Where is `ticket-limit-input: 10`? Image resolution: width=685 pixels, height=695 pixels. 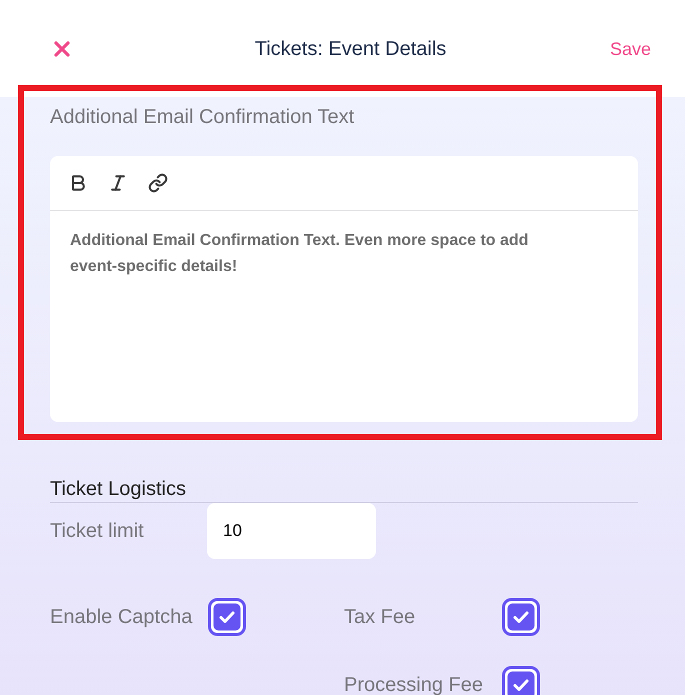
ticket-limit-input: 10 is located at coordinates (291, 531).